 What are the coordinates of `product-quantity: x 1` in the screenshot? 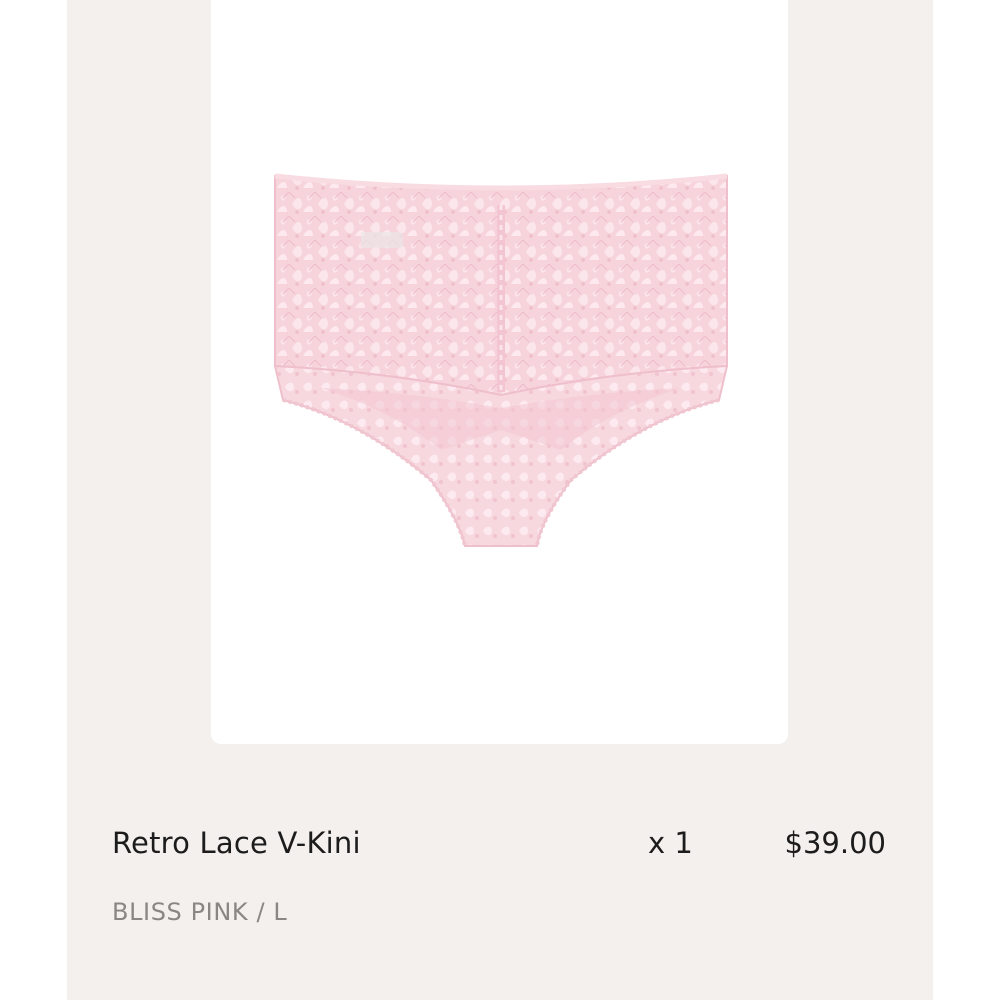 It's located at (670, 843).